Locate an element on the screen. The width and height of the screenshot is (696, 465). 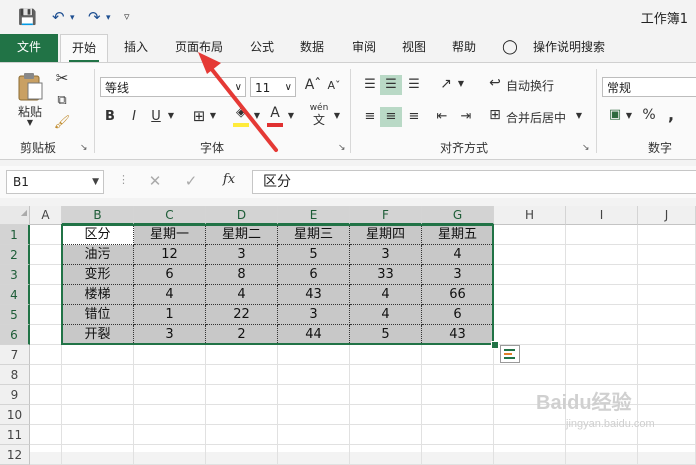
borders-icon: ⊞ is located at coordinates (199, 116).